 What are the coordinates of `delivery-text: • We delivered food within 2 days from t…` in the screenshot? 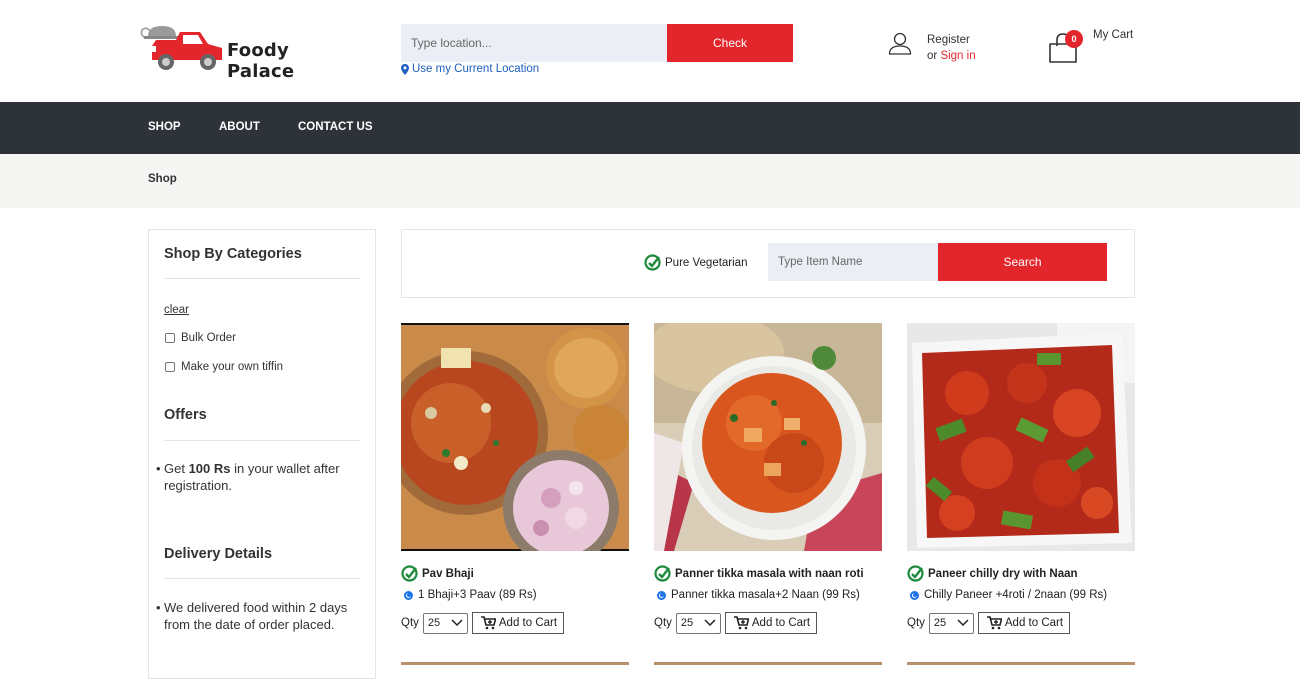 It's located at (252, 616).